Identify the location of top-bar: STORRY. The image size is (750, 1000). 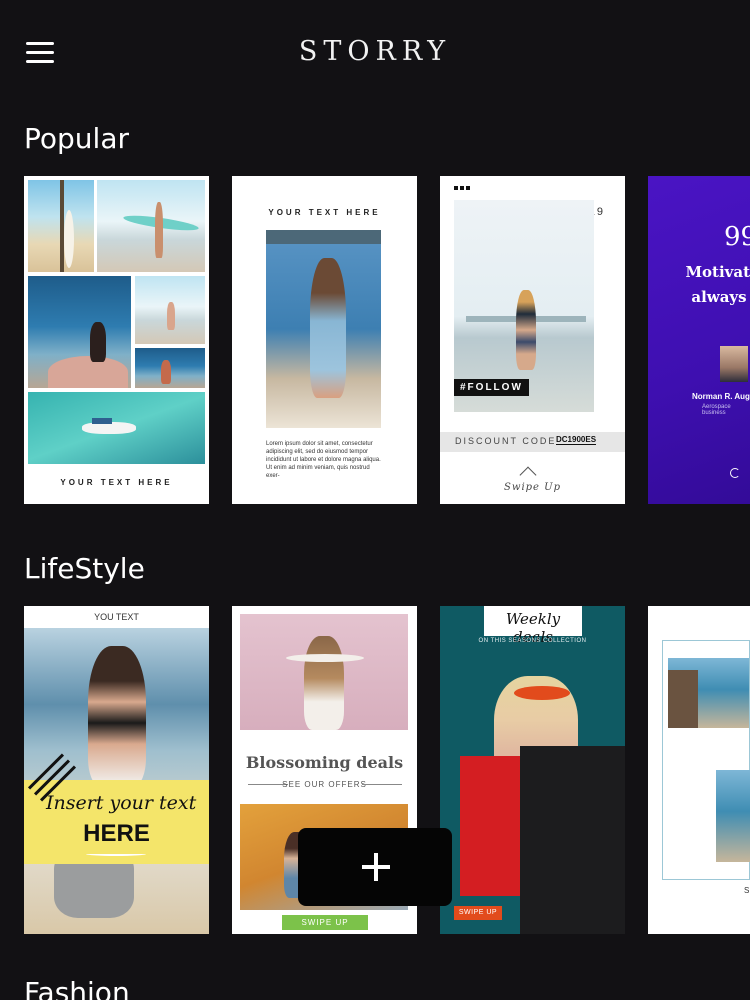
(375, 55).